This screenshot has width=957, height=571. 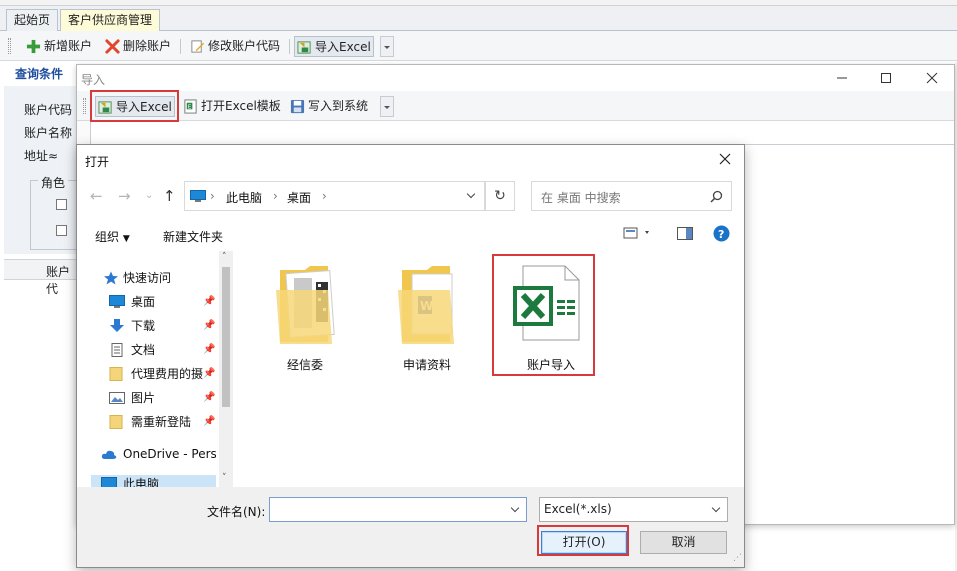 I want to click on resize-grip: ⋰, so click(x=737, y=558).